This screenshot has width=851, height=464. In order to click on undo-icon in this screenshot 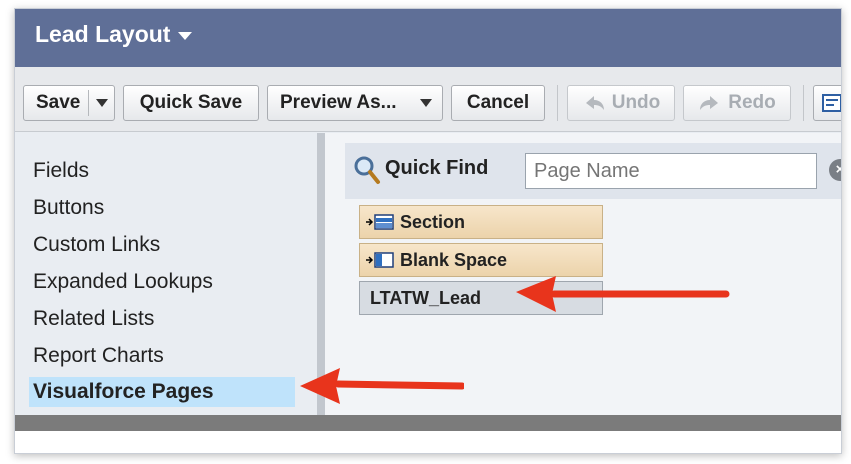, I will do `click(594, 103)`.